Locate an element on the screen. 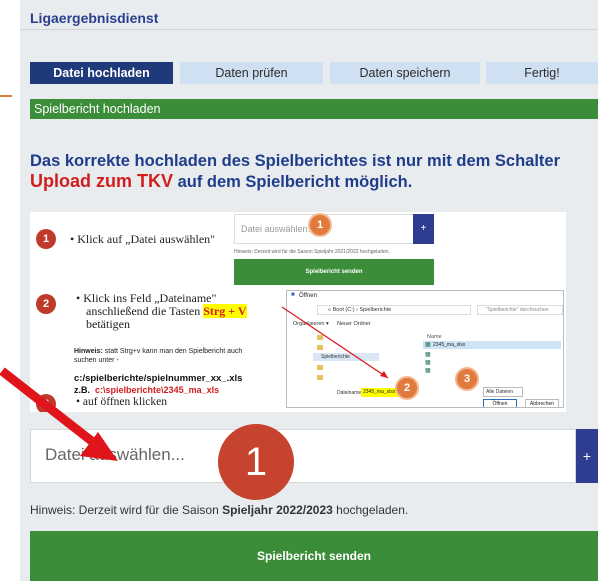  big-arrow-icon is located at coordinates (59, 414).